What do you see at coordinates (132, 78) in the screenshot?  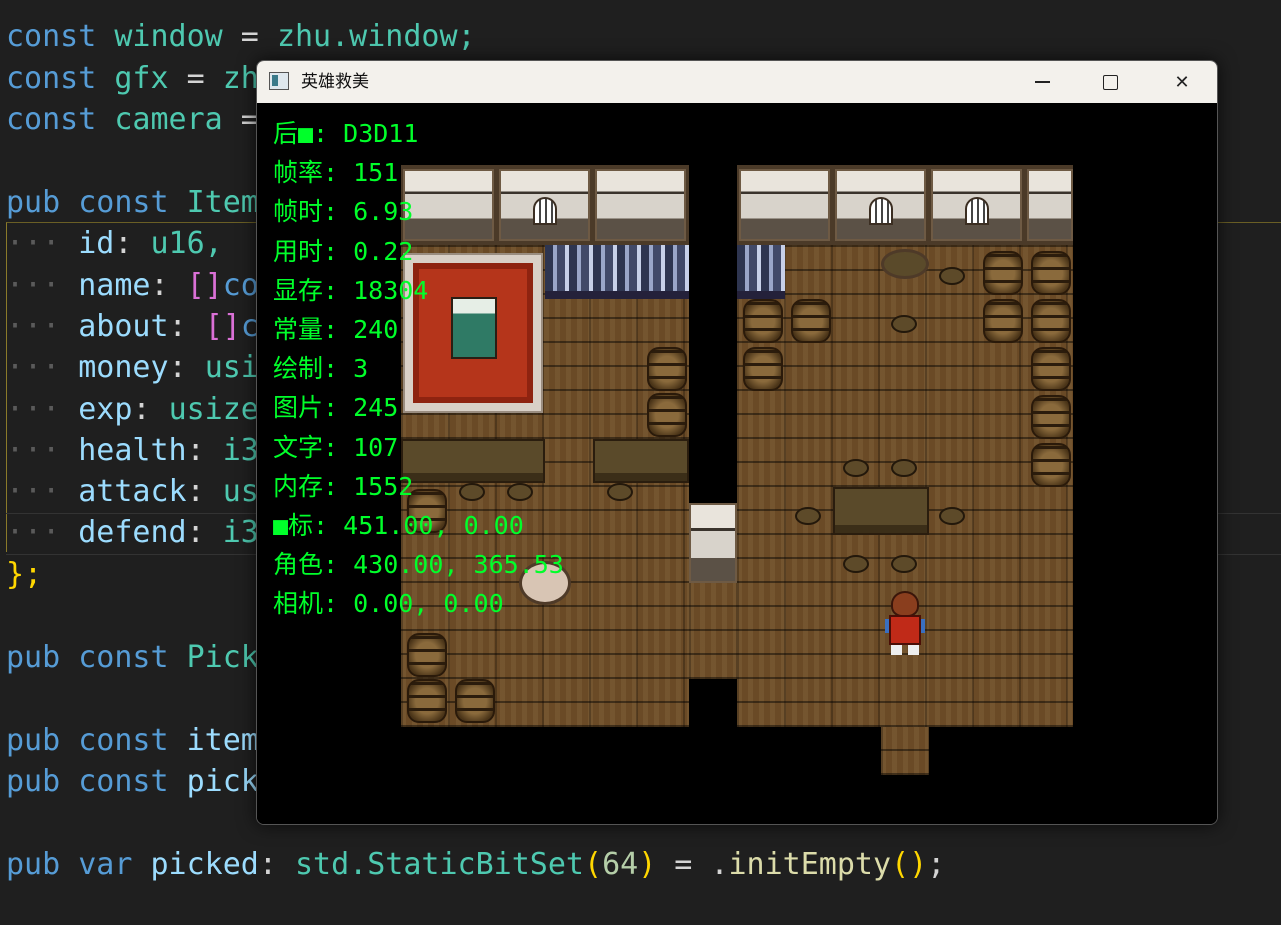 I see `code-line-2: const gfx = zh` at bounding box center [132, 78].